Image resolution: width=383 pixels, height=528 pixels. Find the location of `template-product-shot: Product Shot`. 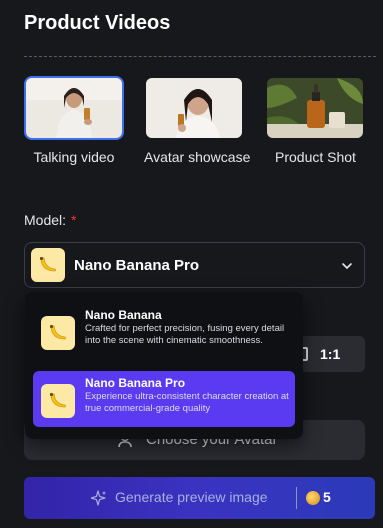

template-product-shot: Product Shot is located at coordinates (315, 120).